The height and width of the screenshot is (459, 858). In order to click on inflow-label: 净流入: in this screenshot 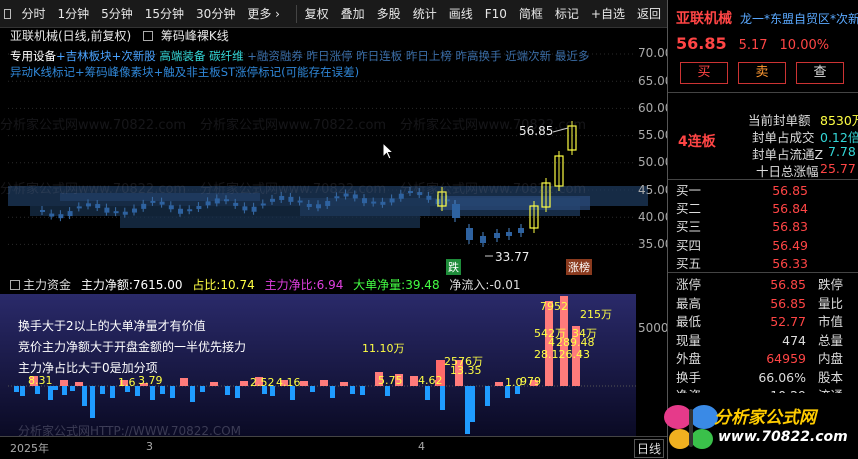, I will do `click(469, 285)`.